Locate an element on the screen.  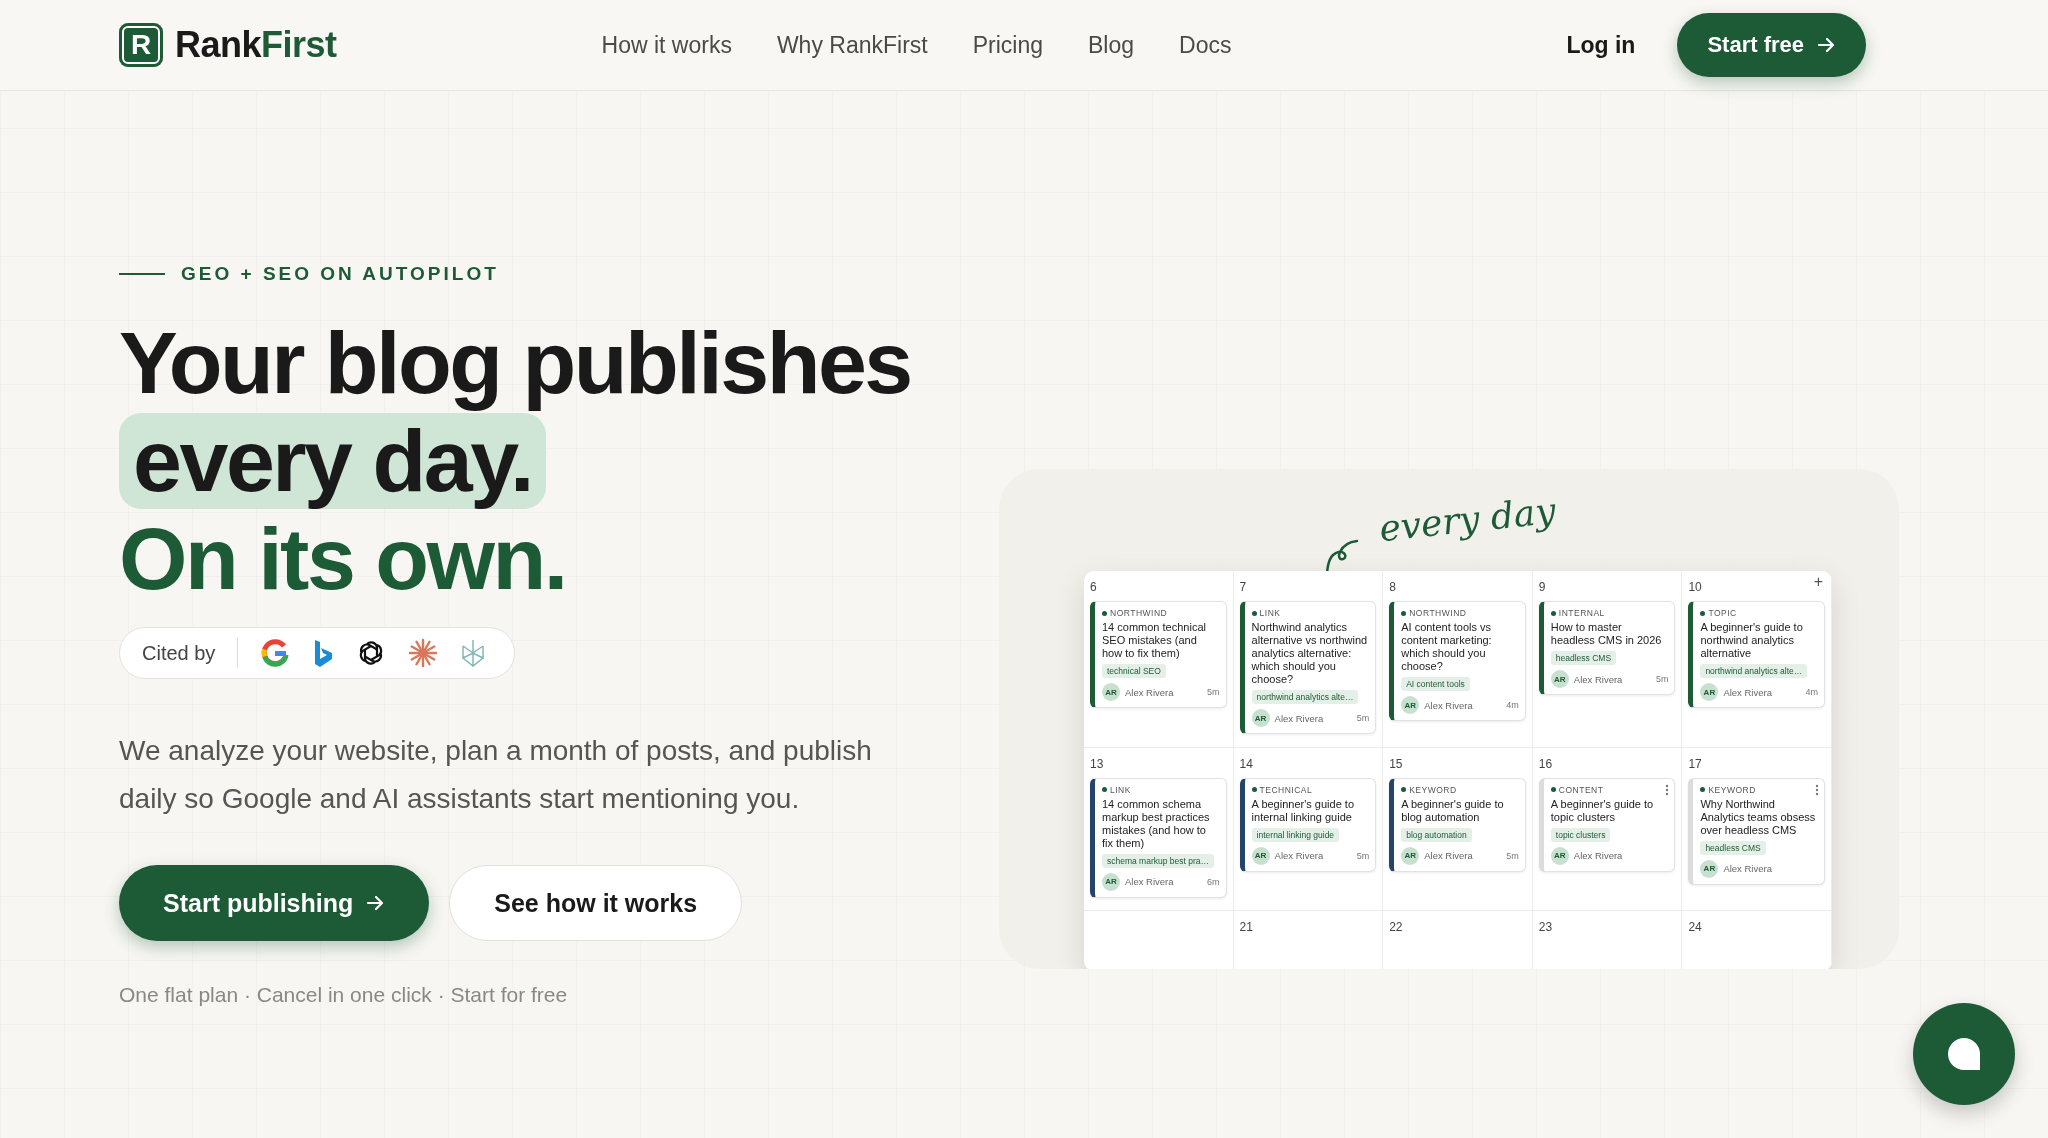
day-number: 24 is located at coordinates (1695, 927).